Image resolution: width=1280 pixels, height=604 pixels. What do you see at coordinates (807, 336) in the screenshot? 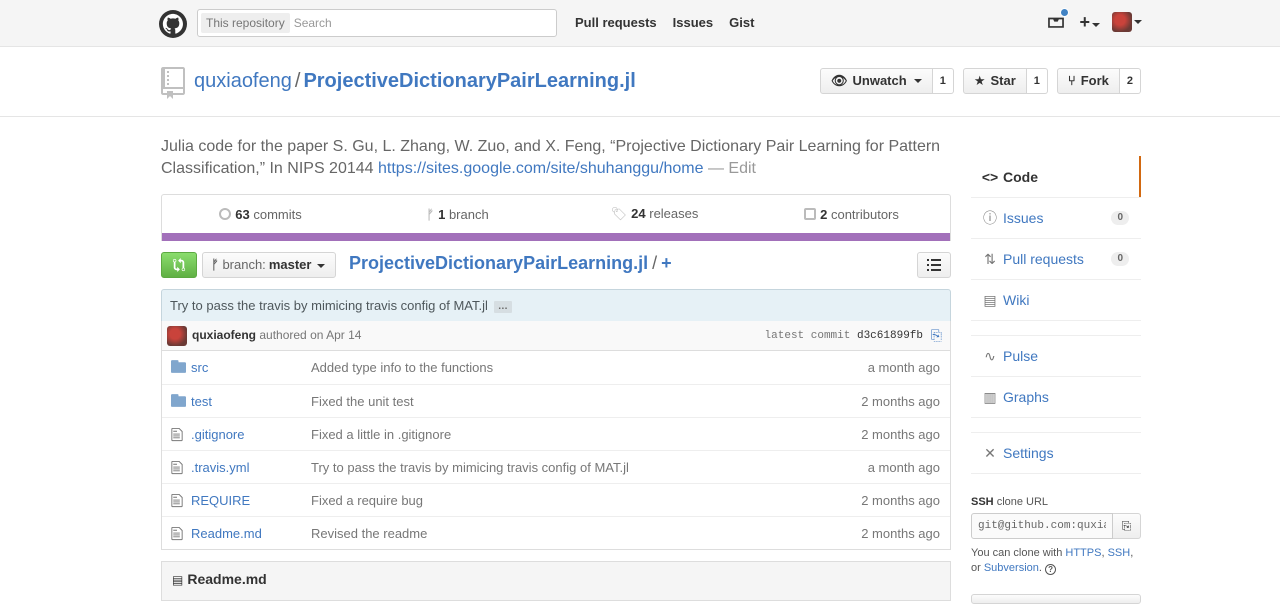
I see `latest-commit-label: latest commit` at bounding box center [807, 336].